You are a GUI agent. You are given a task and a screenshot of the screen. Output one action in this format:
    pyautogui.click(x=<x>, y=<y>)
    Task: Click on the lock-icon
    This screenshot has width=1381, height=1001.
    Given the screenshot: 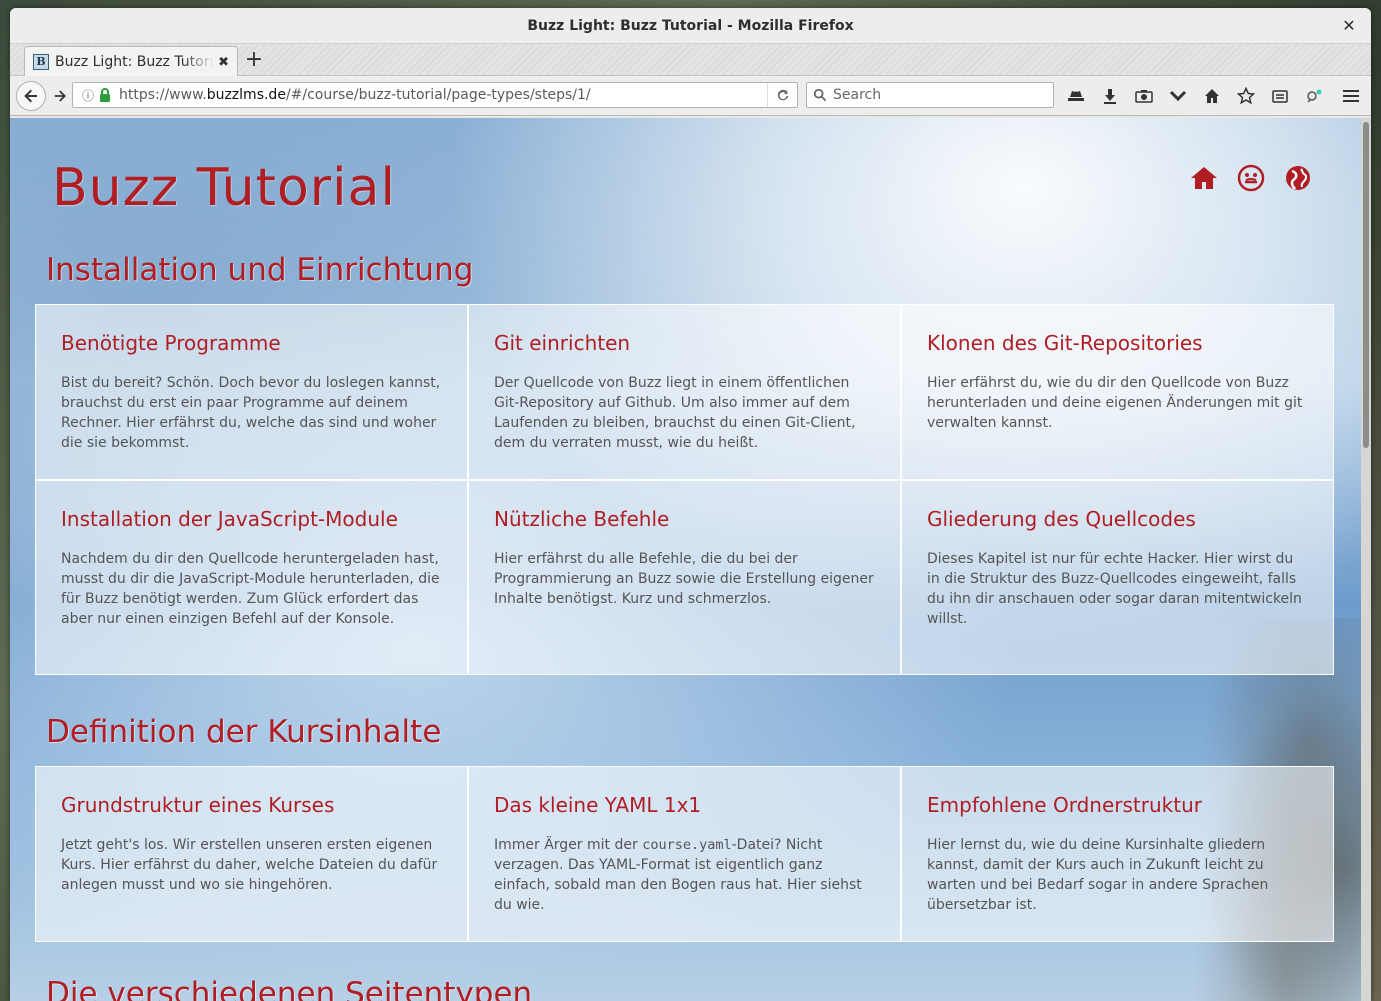 What is the action you would take?
    pyautogui.click(x=106, y=95)
    